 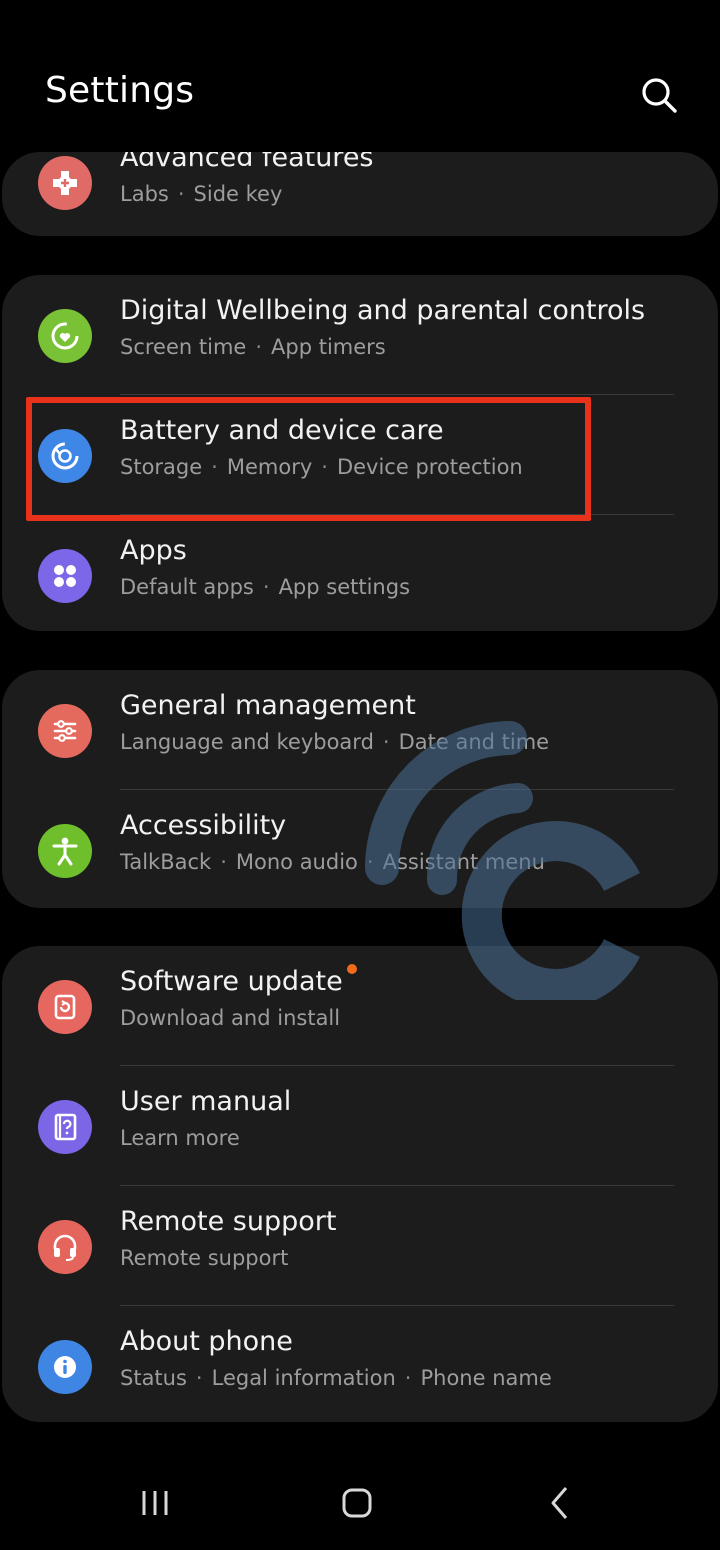 What do you see at coordinates (360, 1126) in the screenshot?
I see `settings-item-user-manual: User manual Learn more` at bounding box center [360, 1126].